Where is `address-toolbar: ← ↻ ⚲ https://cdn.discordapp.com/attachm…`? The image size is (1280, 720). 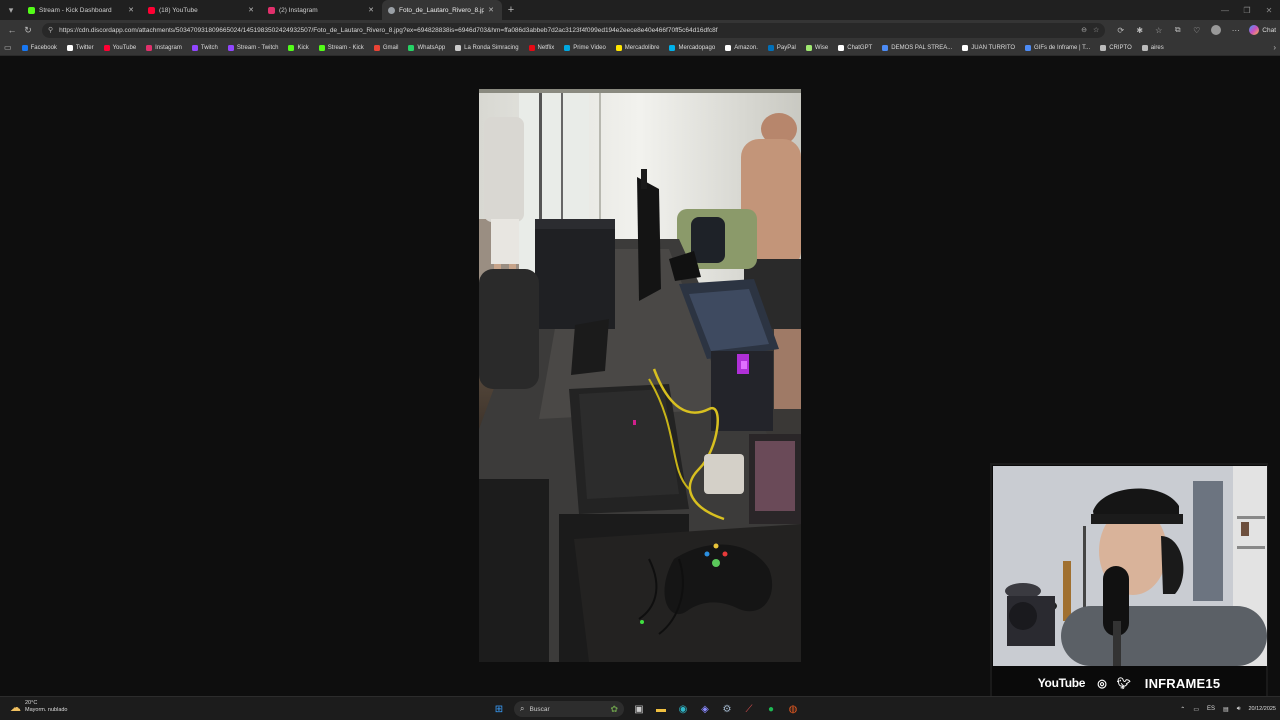
address-toolbar: ← ↻ ⚲ https://cdn.discordapp.com/attachm… is located at coordinates (640, 30).